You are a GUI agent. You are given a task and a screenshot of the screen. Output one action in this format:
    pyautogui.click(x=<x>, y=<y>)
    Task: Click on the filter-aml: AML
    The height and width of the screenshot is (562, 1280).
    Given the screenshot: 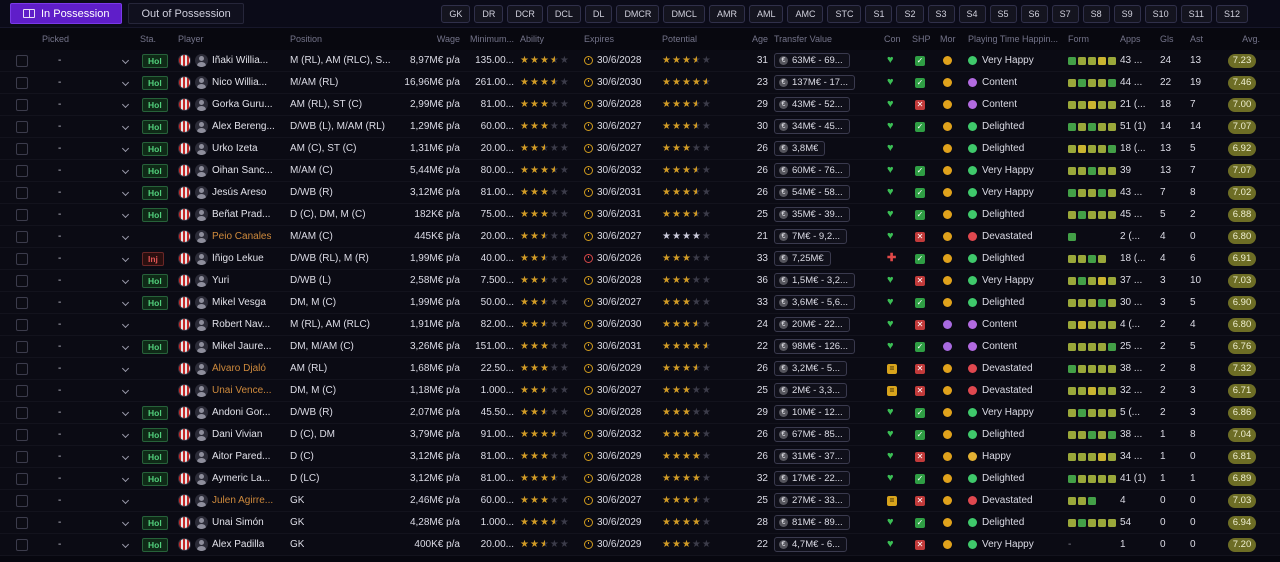 What is the action you would take?
    pyautogui.click(x=766, y=13)
    